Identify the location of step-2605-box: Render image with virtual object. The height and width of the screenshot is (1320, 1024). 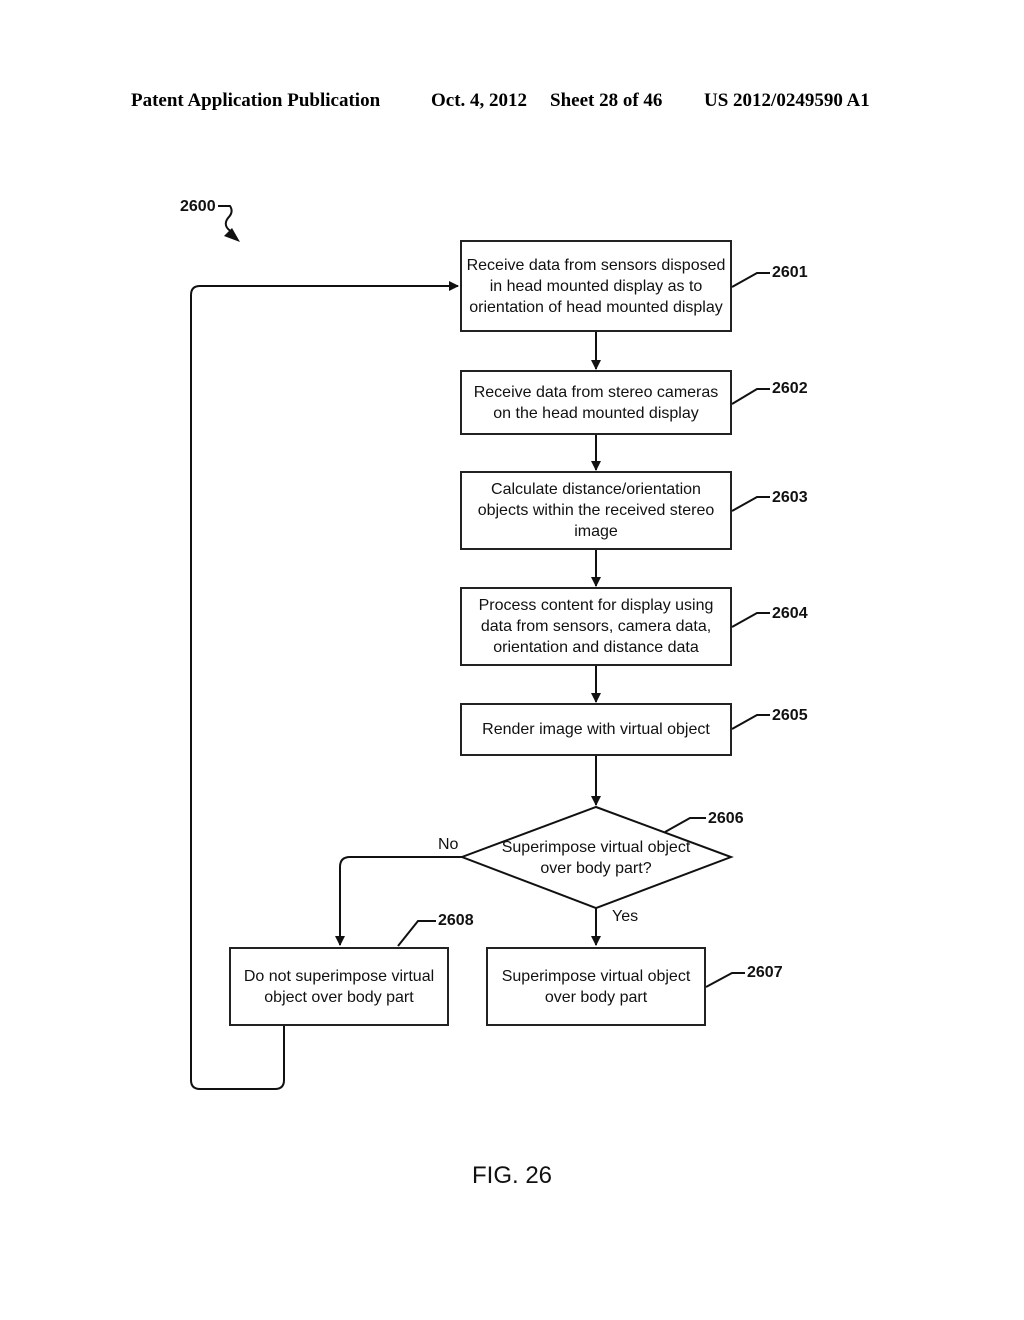
(596, 729).